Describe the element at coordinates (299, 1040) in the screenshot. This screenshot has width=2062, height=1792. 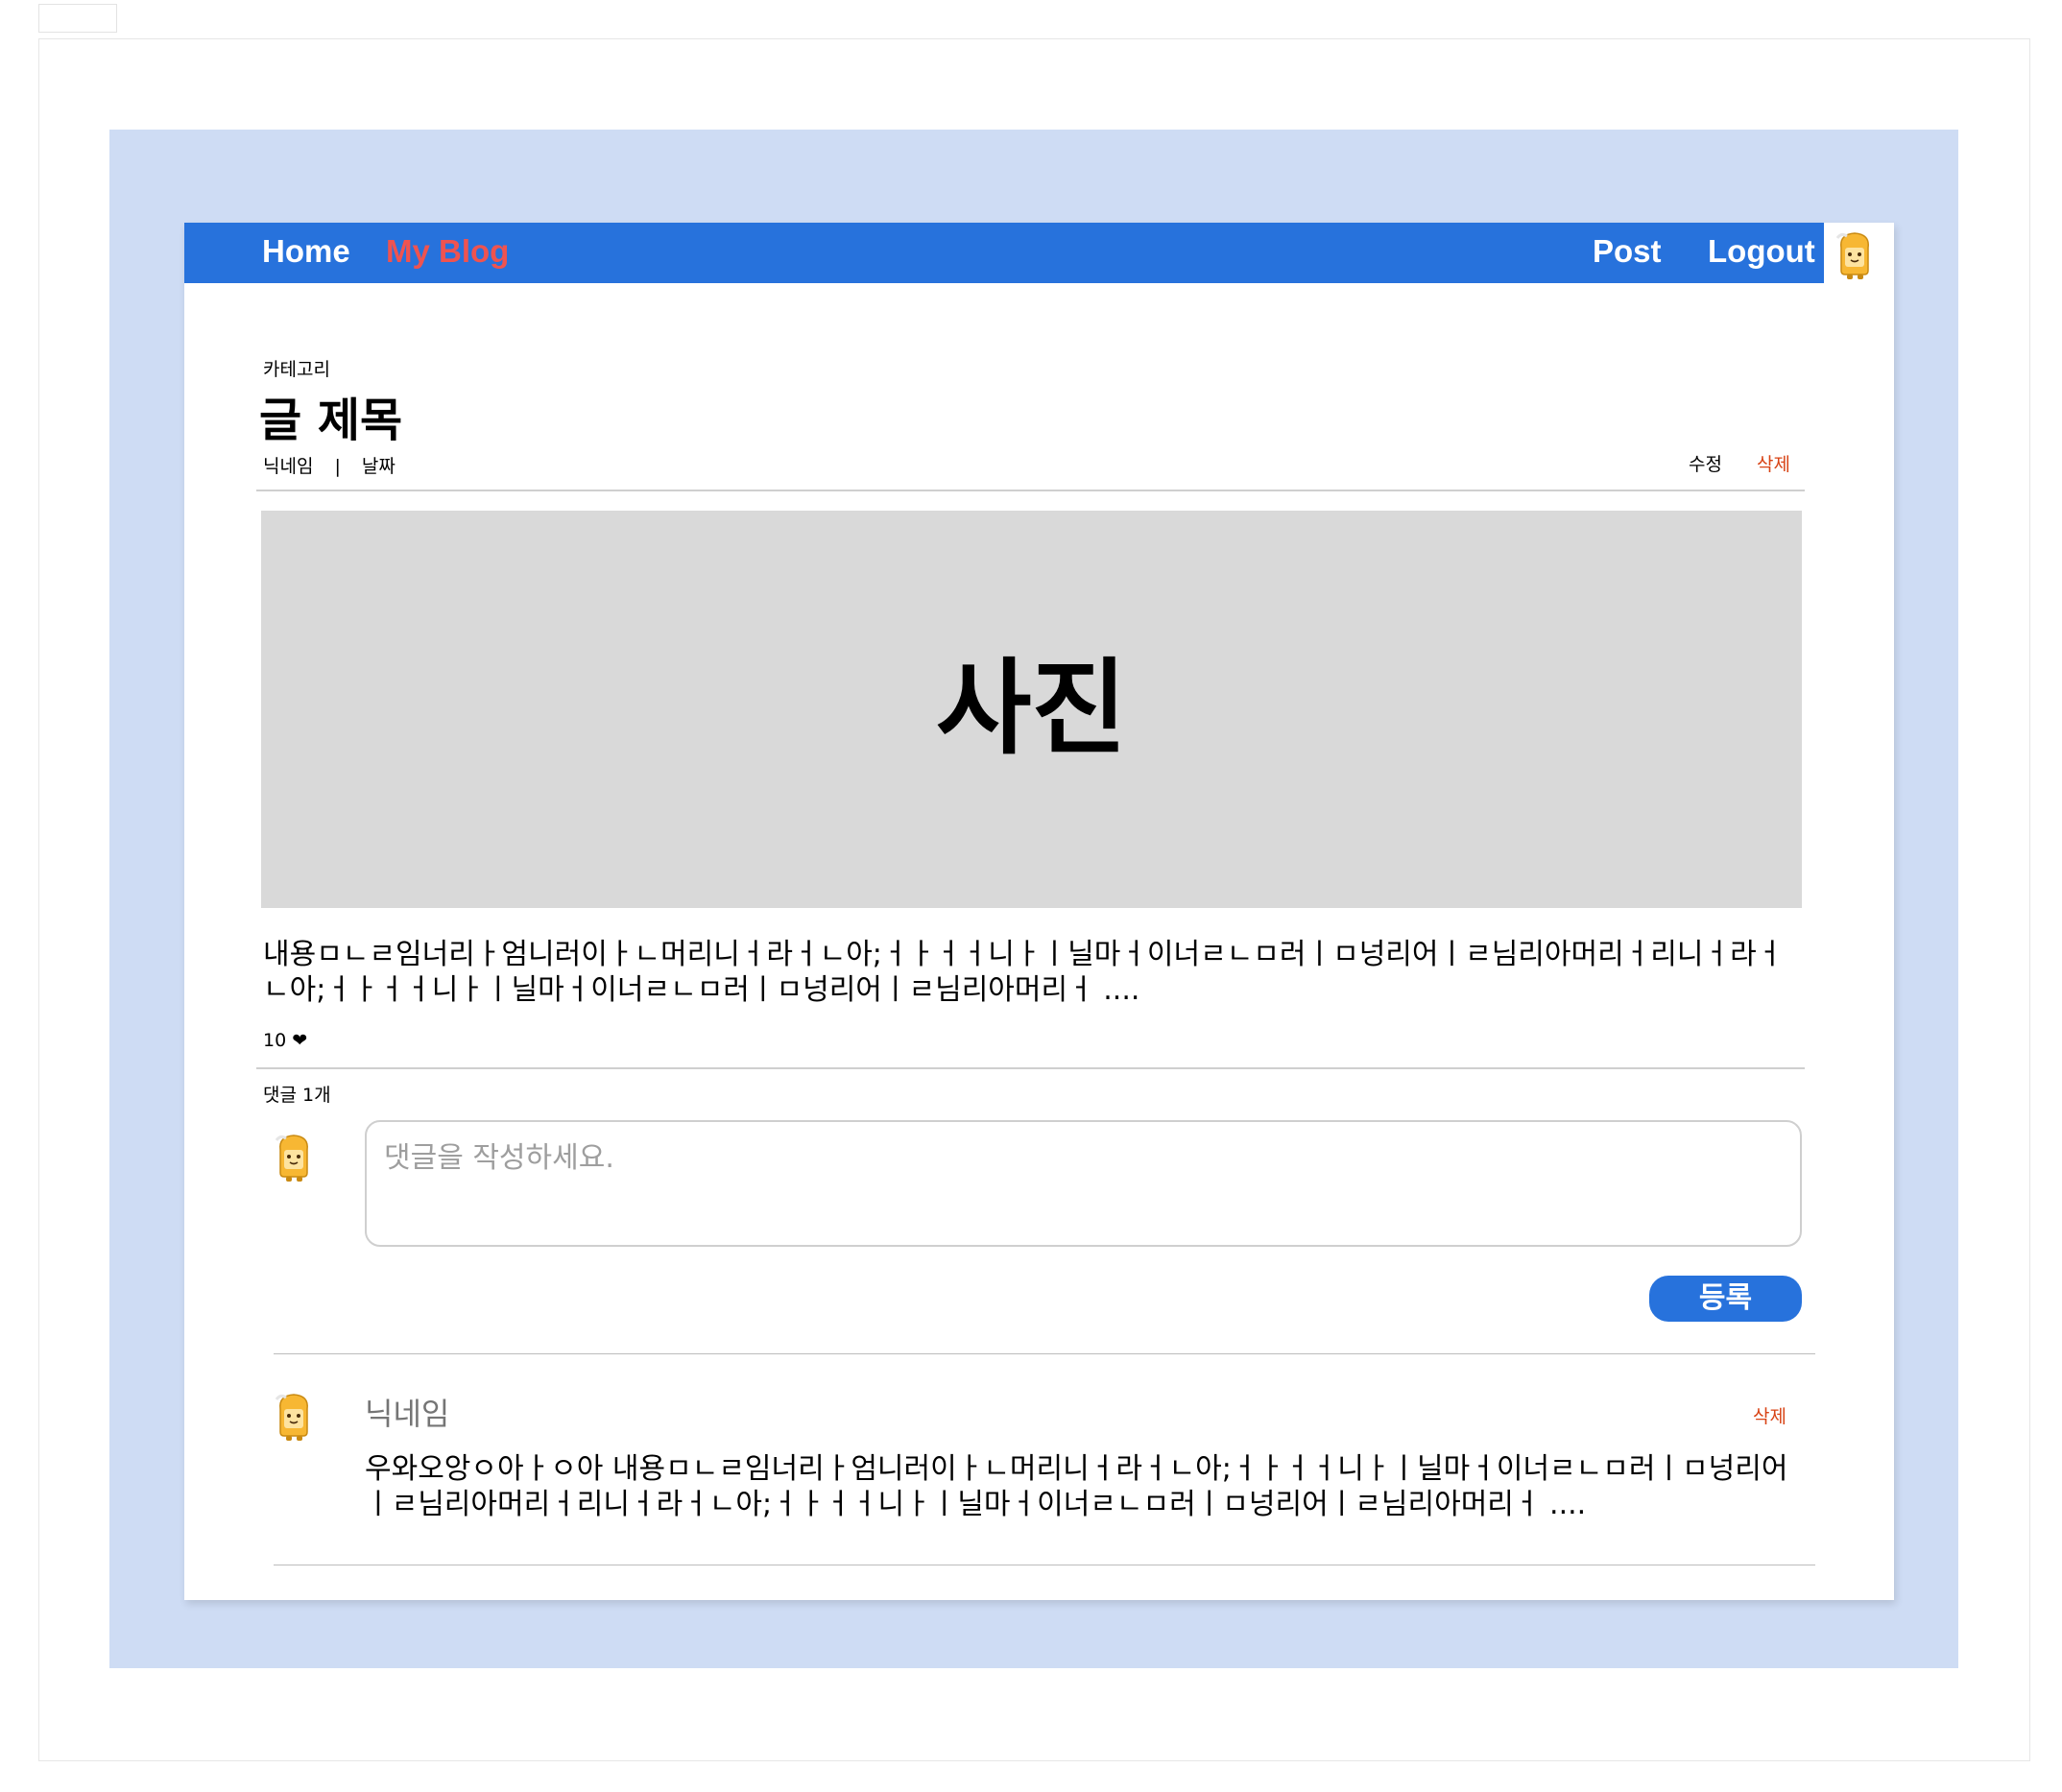
I see `heart-icon: ❤` at that location.